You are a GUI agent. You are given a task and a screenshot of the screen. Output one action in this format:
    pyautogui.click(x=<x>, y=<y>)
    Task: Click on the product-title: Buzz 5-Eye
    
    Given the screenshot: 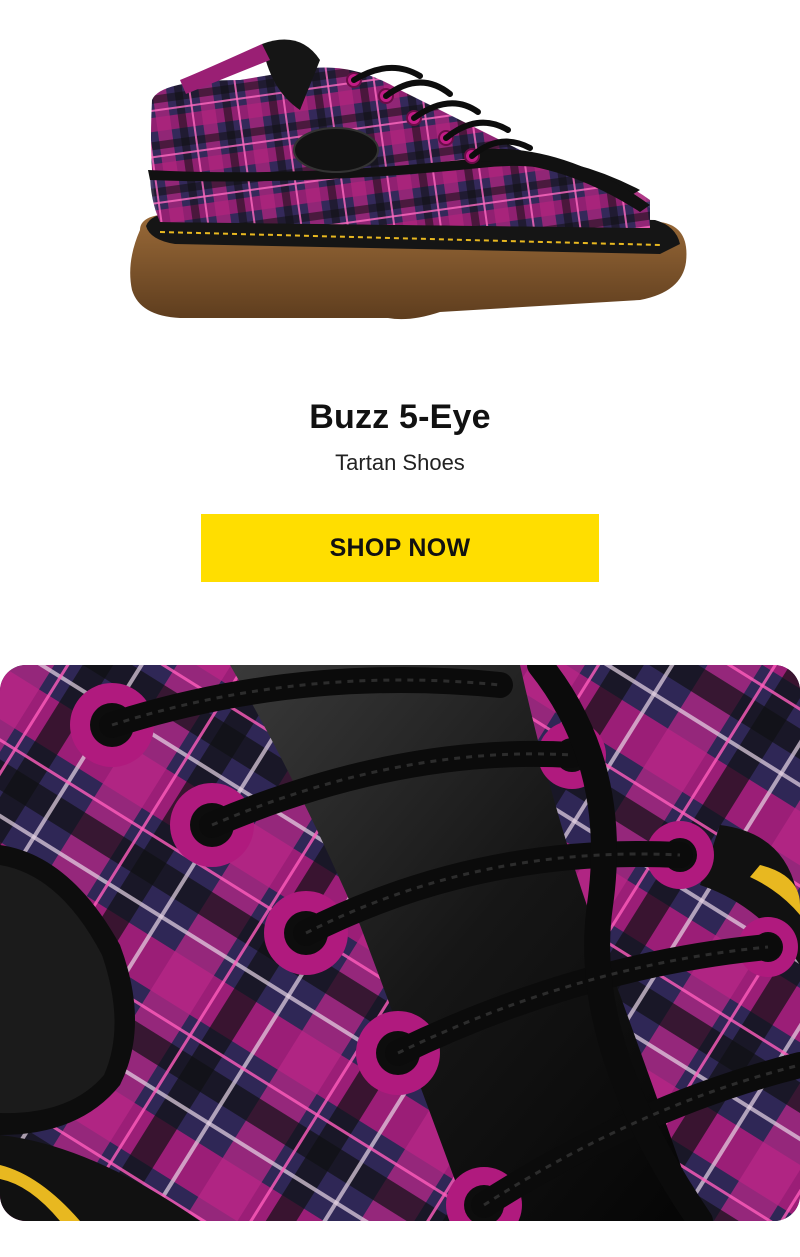 What is the action you would take?
    pyautogui.click(x=400, y=417)
    